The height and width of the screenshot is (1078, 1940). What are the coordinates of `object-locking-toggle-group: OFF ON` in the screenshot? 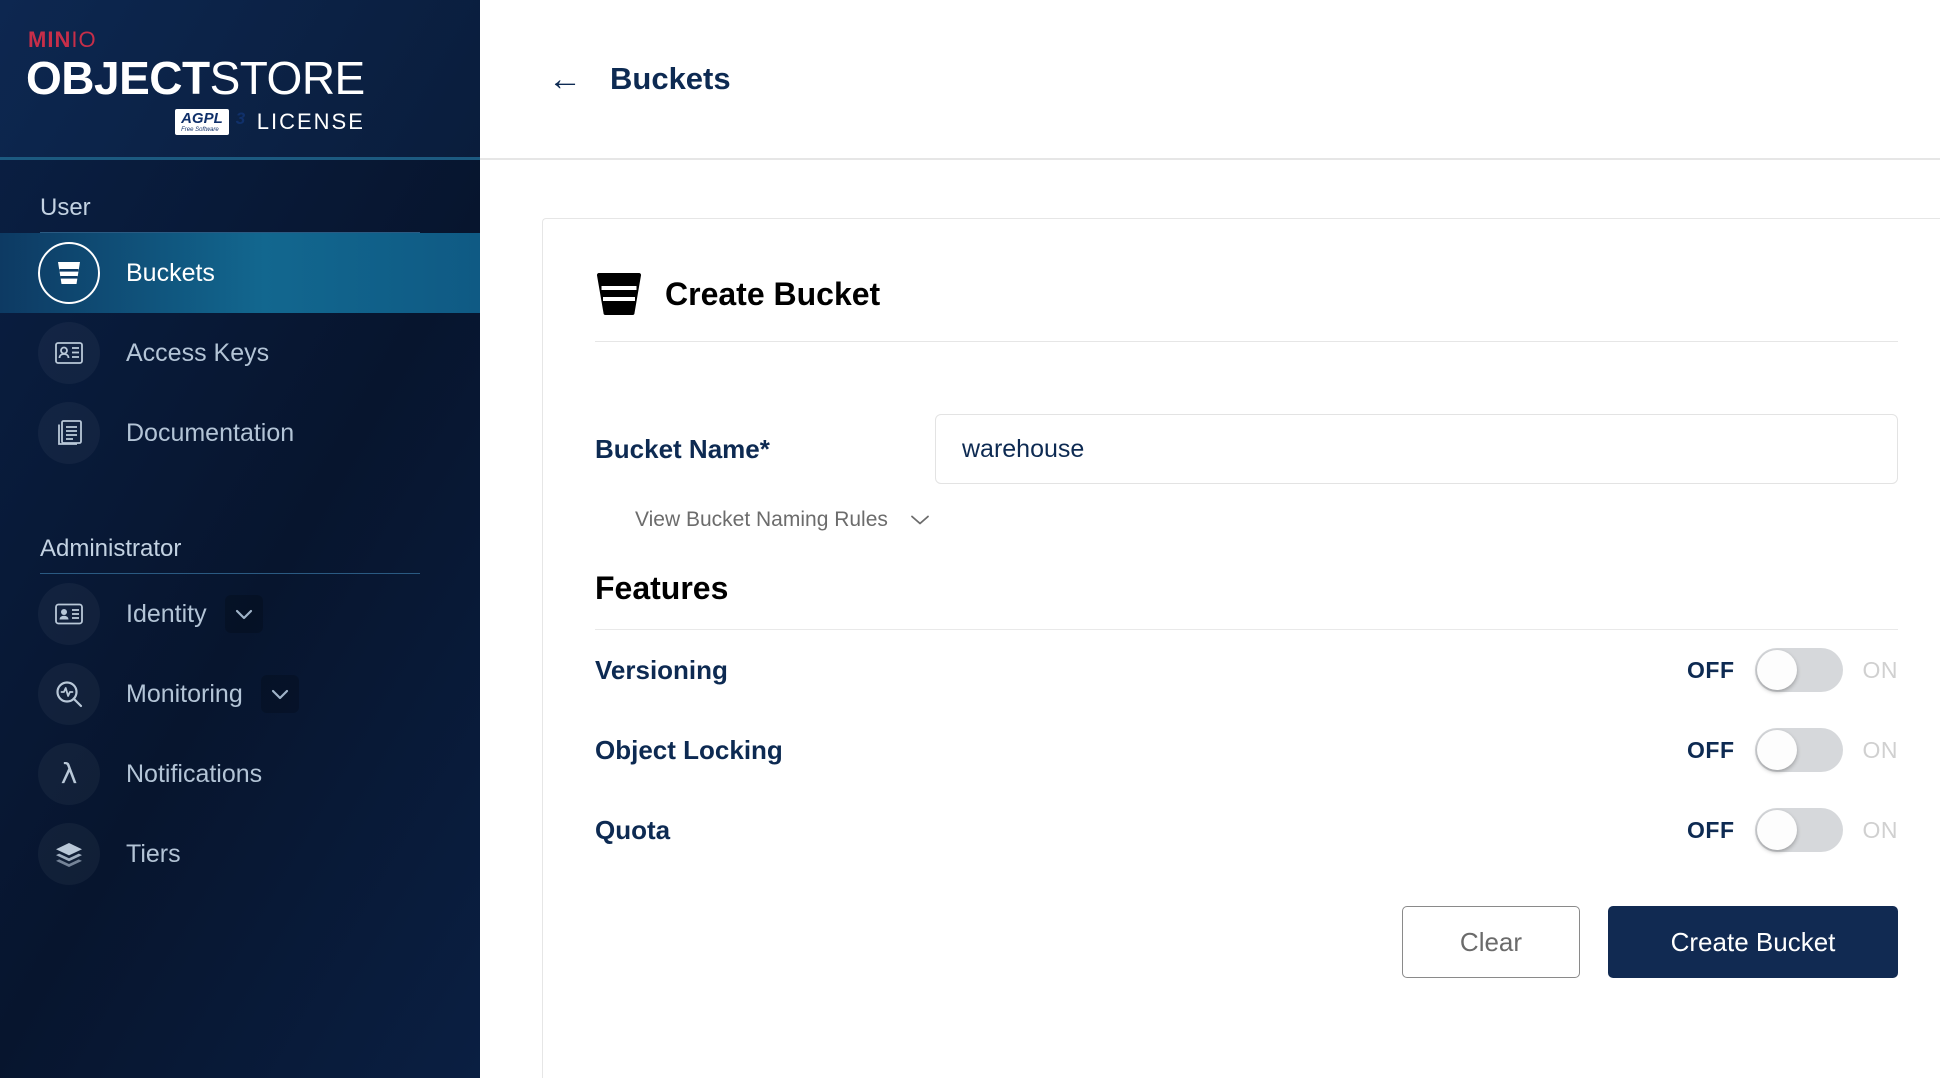 It's located at (1792, 750).